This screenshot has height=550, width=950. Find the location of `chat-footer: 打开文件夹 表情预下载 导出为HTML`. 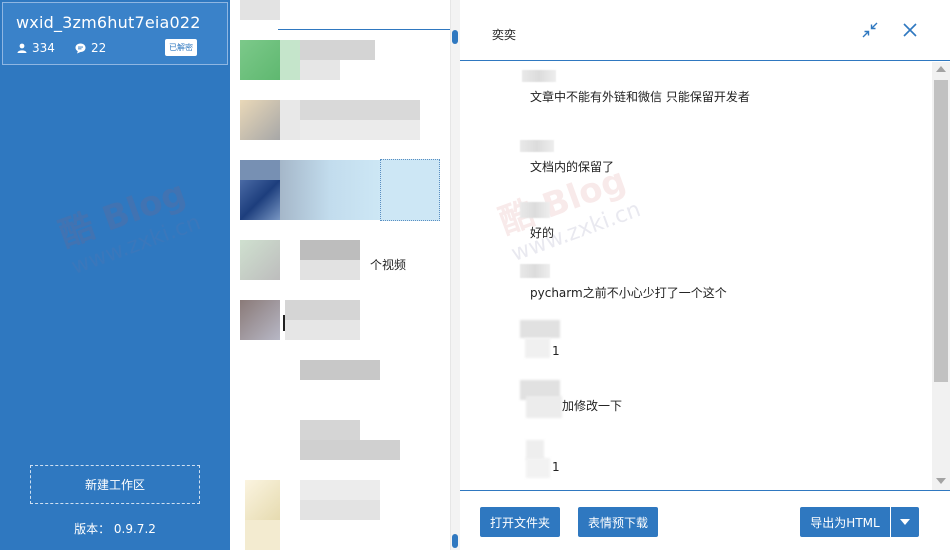

chat-footer: 打开文件夹 表情预下载 导出为HTML is located at coordinates (705, 520).